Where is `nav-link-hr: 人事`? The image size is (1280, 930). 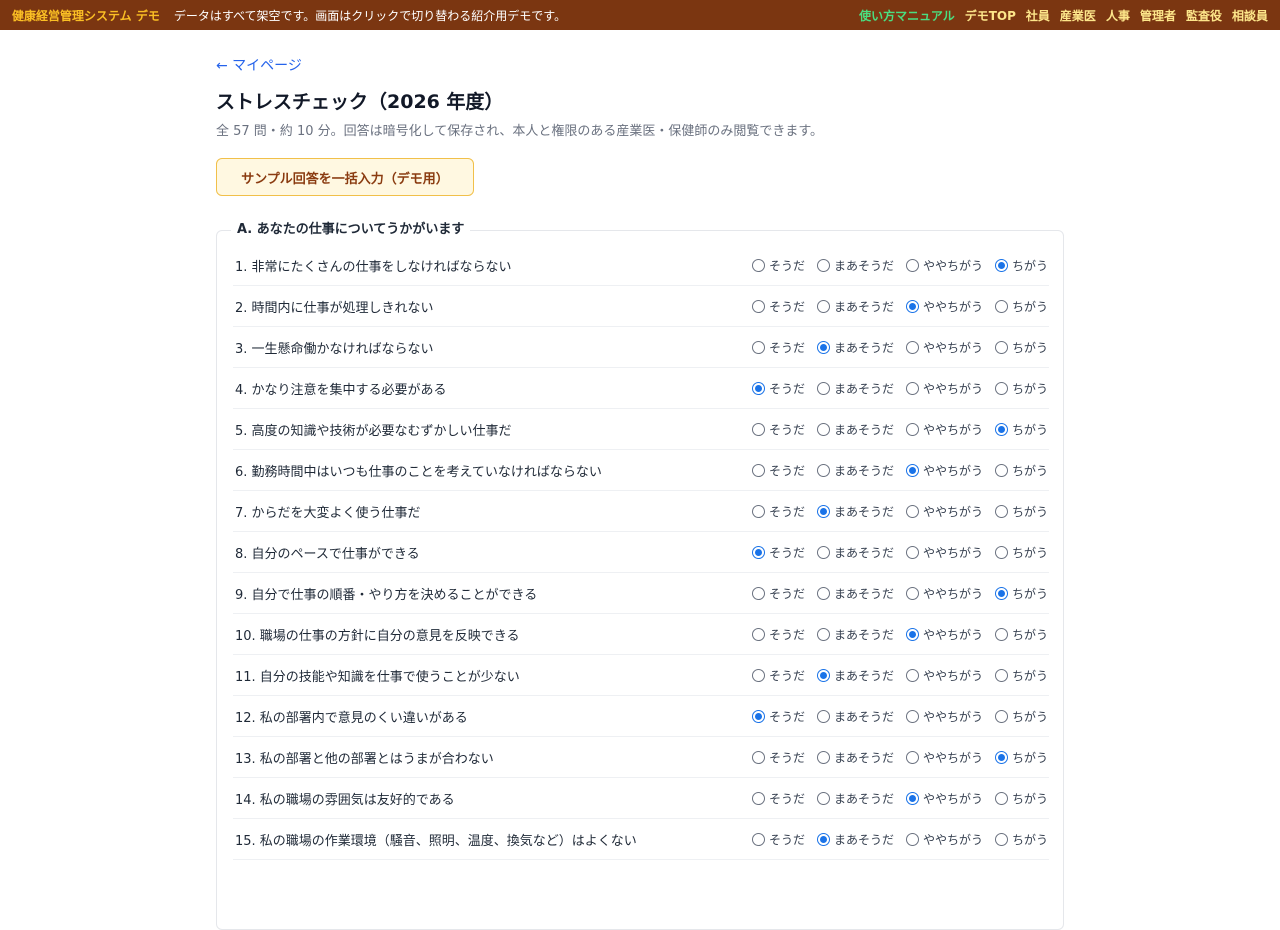
nav-link-hr: 人事 is located at coordinates (1118, 15).